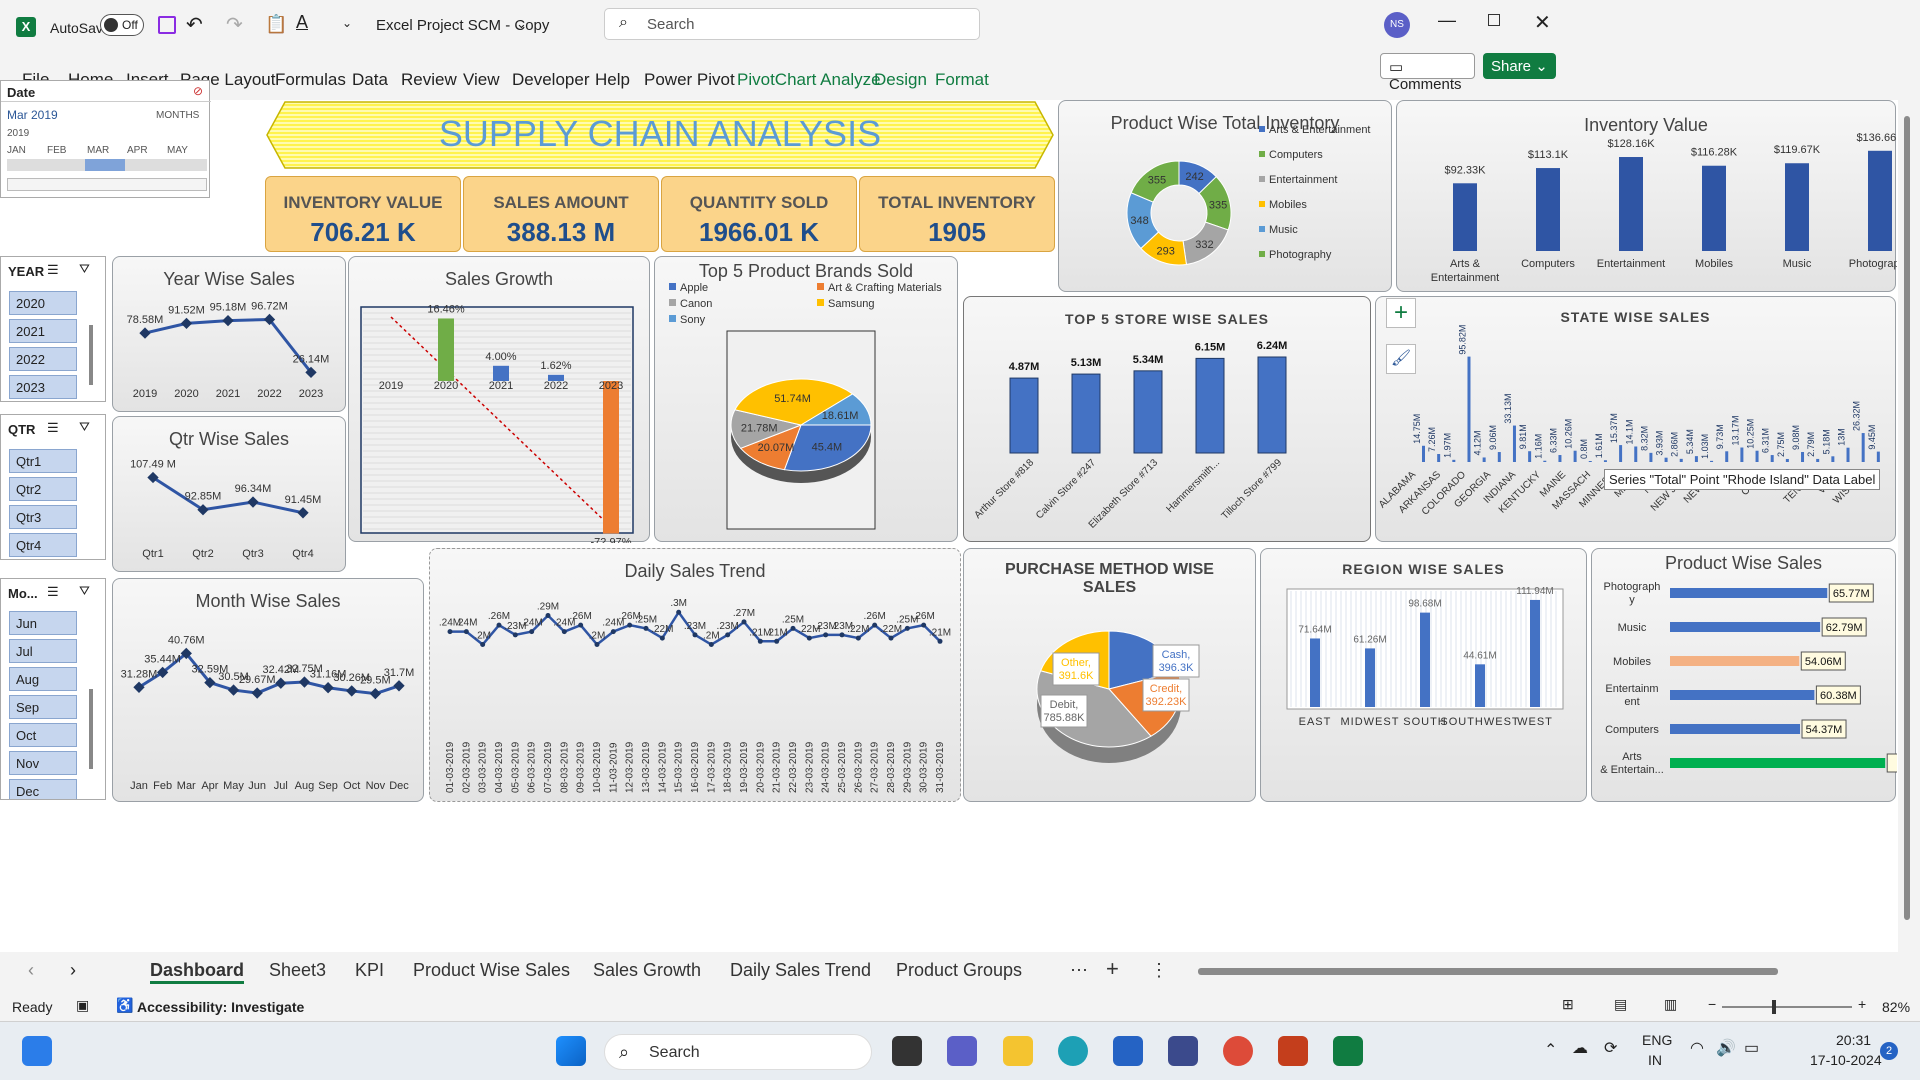  I want to click on slicer-item: Qtr3, so click(43, 517).